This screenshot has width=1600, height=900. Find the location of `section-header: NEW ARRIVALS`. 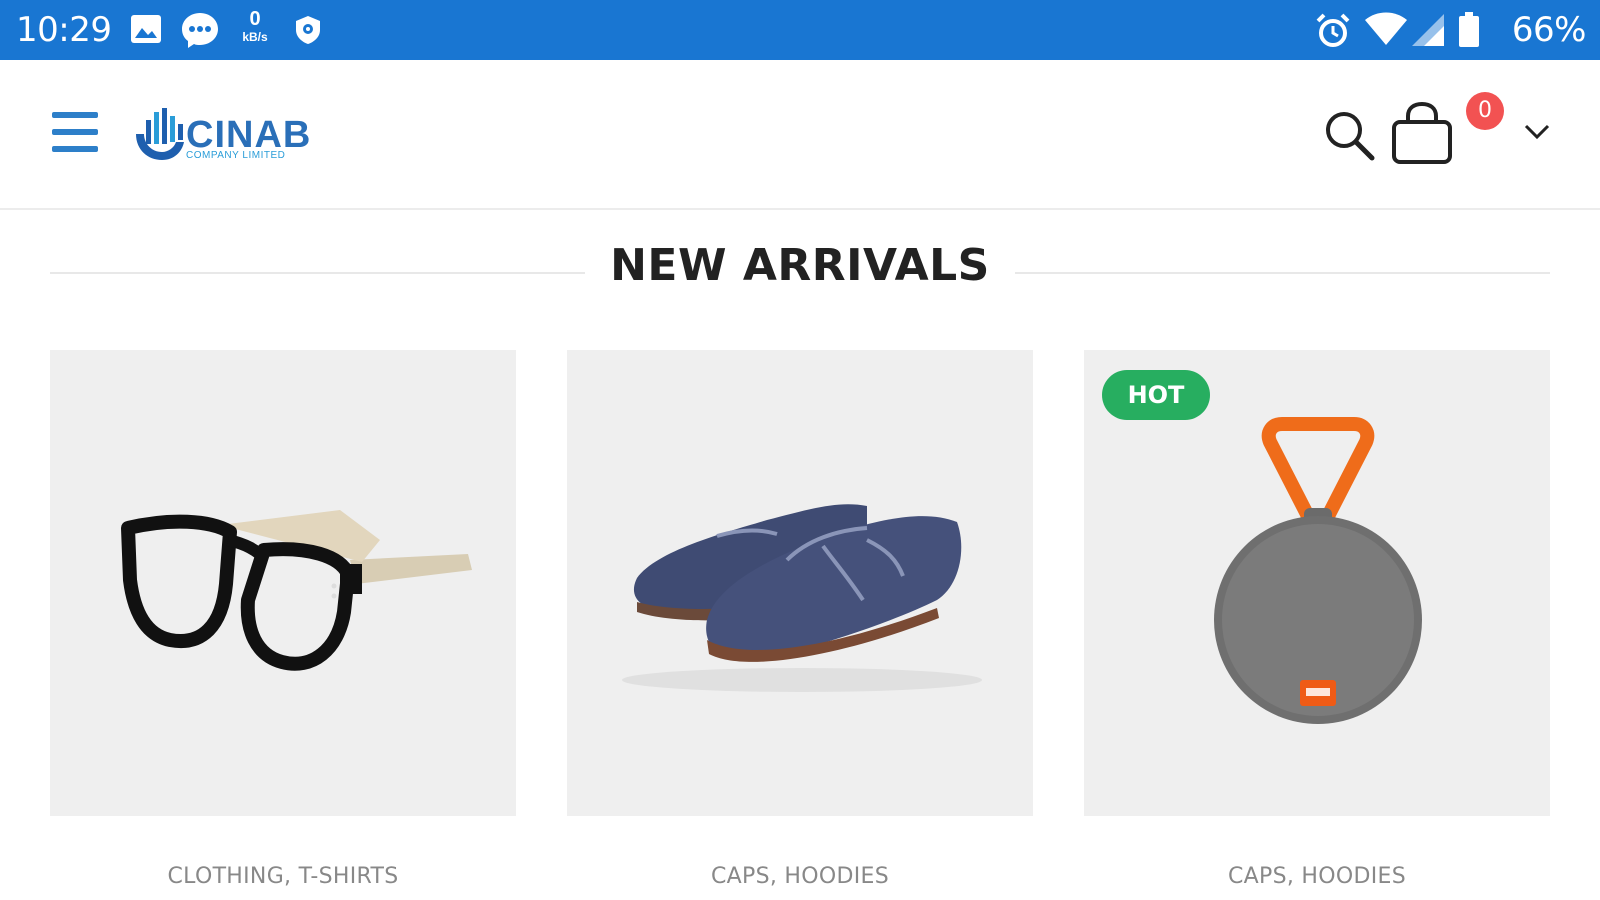

section-header: NEW ARRIVALS is located at coordinates (800, 270).